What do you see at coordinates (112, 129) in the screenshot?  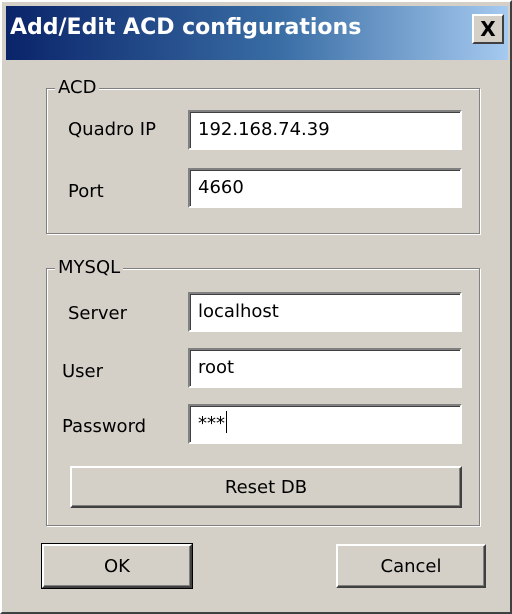 I see `quadro-ip-label: Quadro IP` at bounding box center [112, 129].